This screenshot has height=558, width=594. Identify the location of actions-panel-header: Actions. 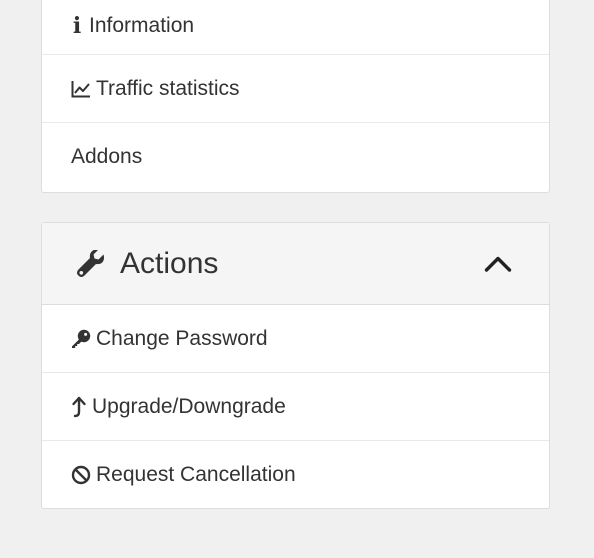
(295, 264).